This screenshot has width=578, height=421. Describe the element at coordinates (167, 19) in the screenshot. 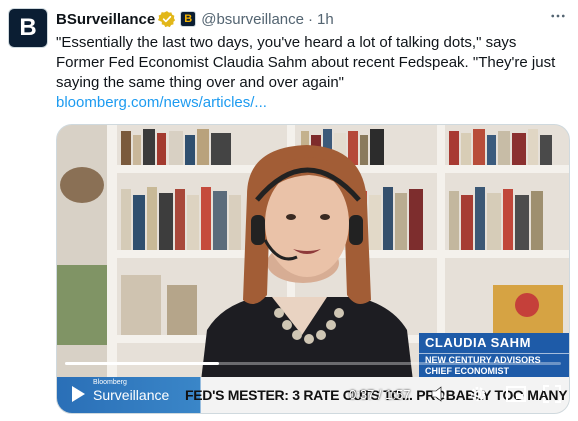

I see `verified-icon` at that location.